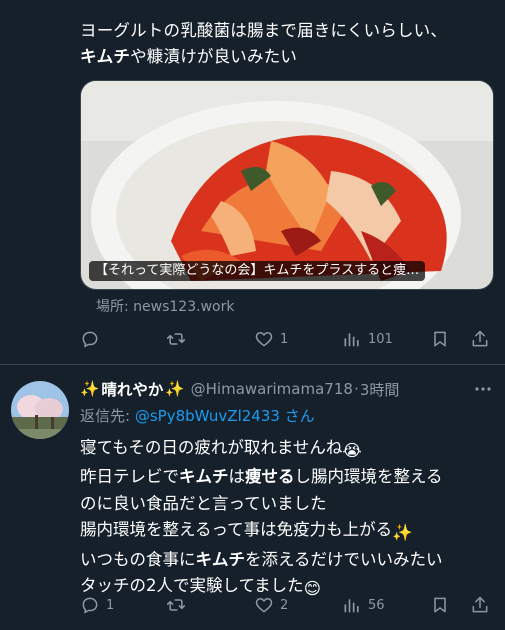 The height and width of the screenshot is (630, 505). I want to click on post-1-text-line-2: キムチや糠漬けが良いみたい, so click(287, 57).